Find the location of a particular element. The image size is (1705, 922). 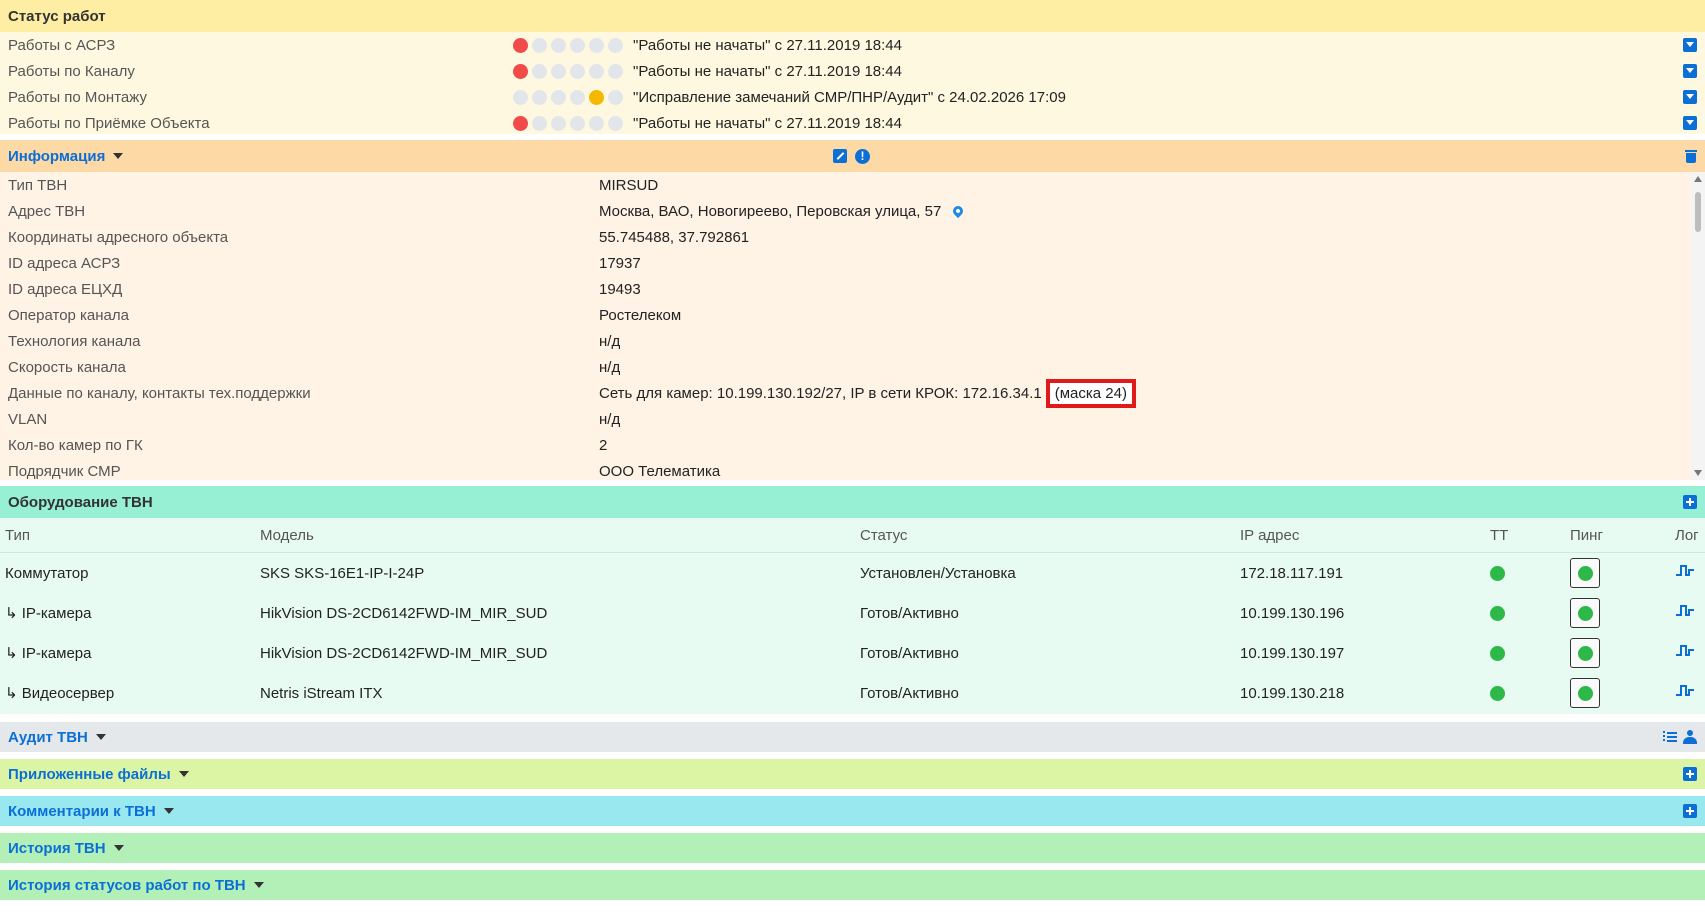

col-ping: Пинг is located at coordinates (1617, 535).